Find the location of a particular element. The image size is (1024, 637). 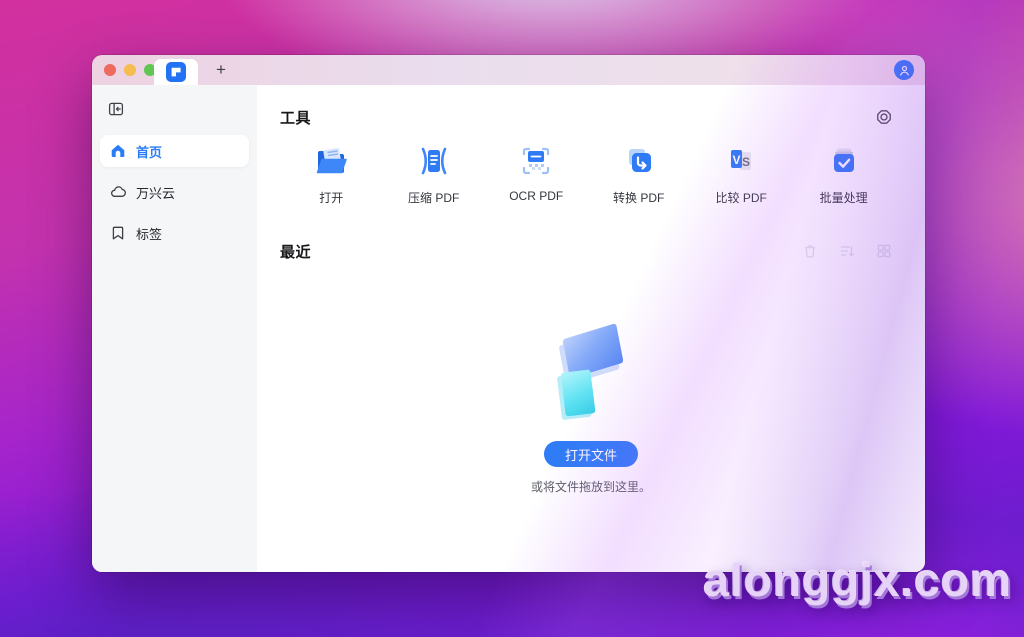

tool-label: OCR PDF is located at coordinates (536, 196).